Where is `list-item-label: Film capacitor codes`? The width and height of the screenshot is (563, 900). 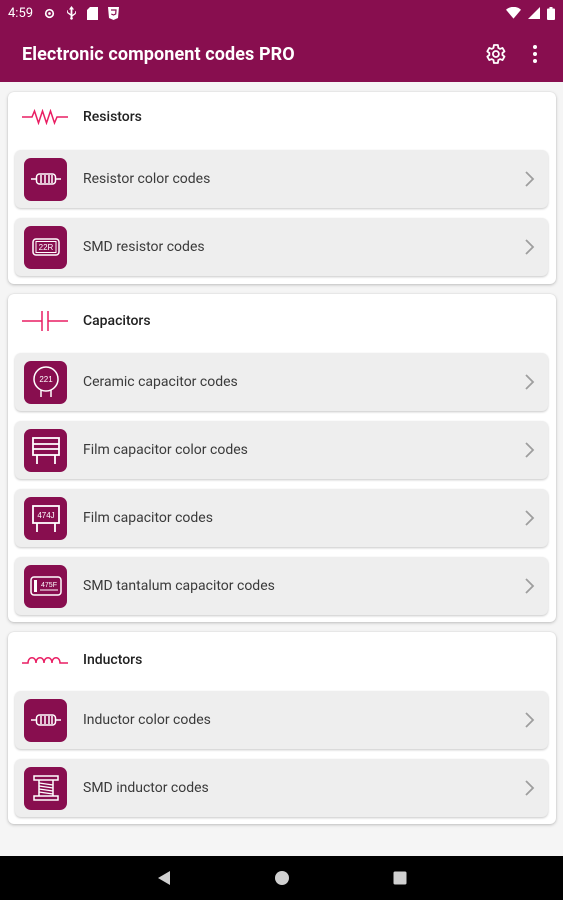 list-item-label: Film capacitor codes is located at coordinates (148, 518).